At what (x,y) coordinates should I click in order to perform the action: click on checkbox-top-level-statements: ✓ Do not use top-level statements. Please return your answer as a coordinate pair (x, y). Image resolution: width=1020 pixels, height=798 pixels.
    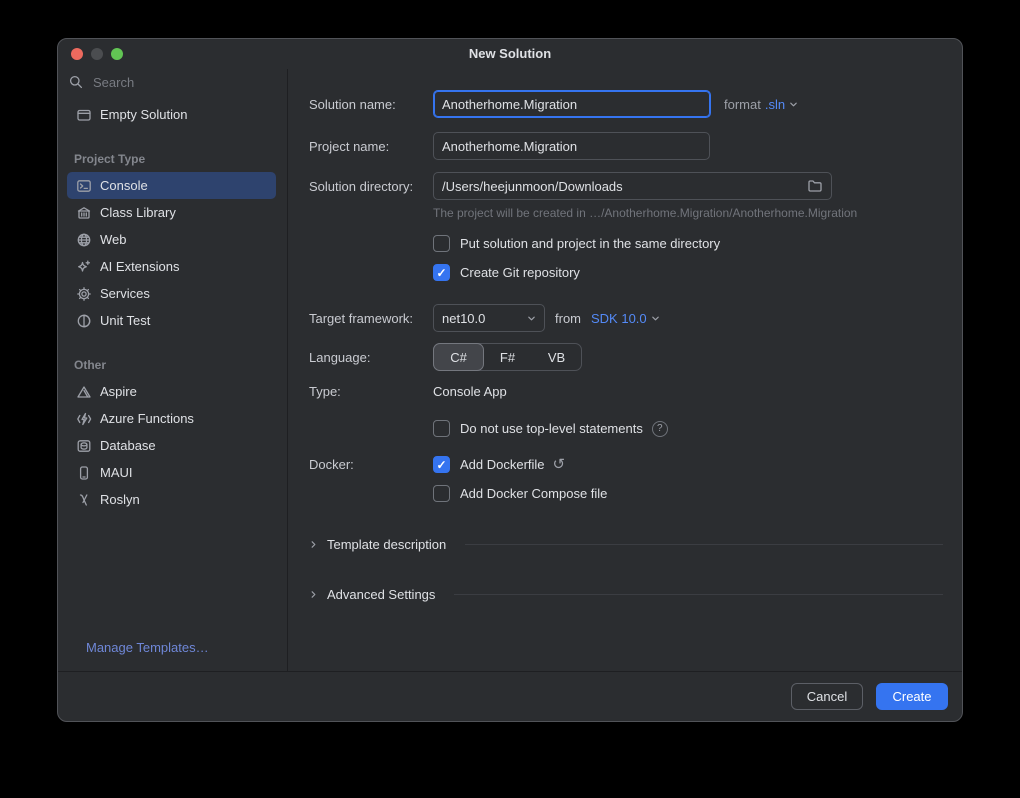
    Looking at the image, I should click on (538, 428).